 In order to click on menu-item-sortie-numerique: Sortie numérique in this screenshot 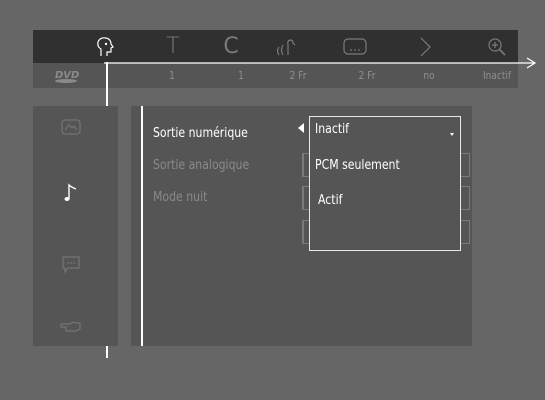, I will do `click(200, 133)`.